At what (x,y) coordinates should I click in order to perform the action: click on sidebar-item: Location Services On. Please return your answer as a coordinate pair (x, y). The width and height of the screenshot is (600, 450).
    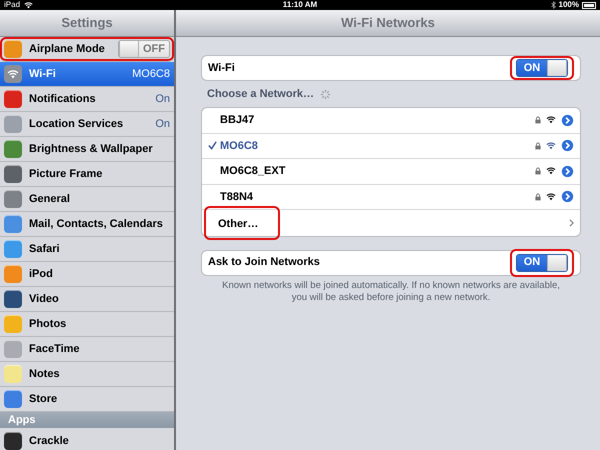
    Looking at the image, I should click on (87, 124).